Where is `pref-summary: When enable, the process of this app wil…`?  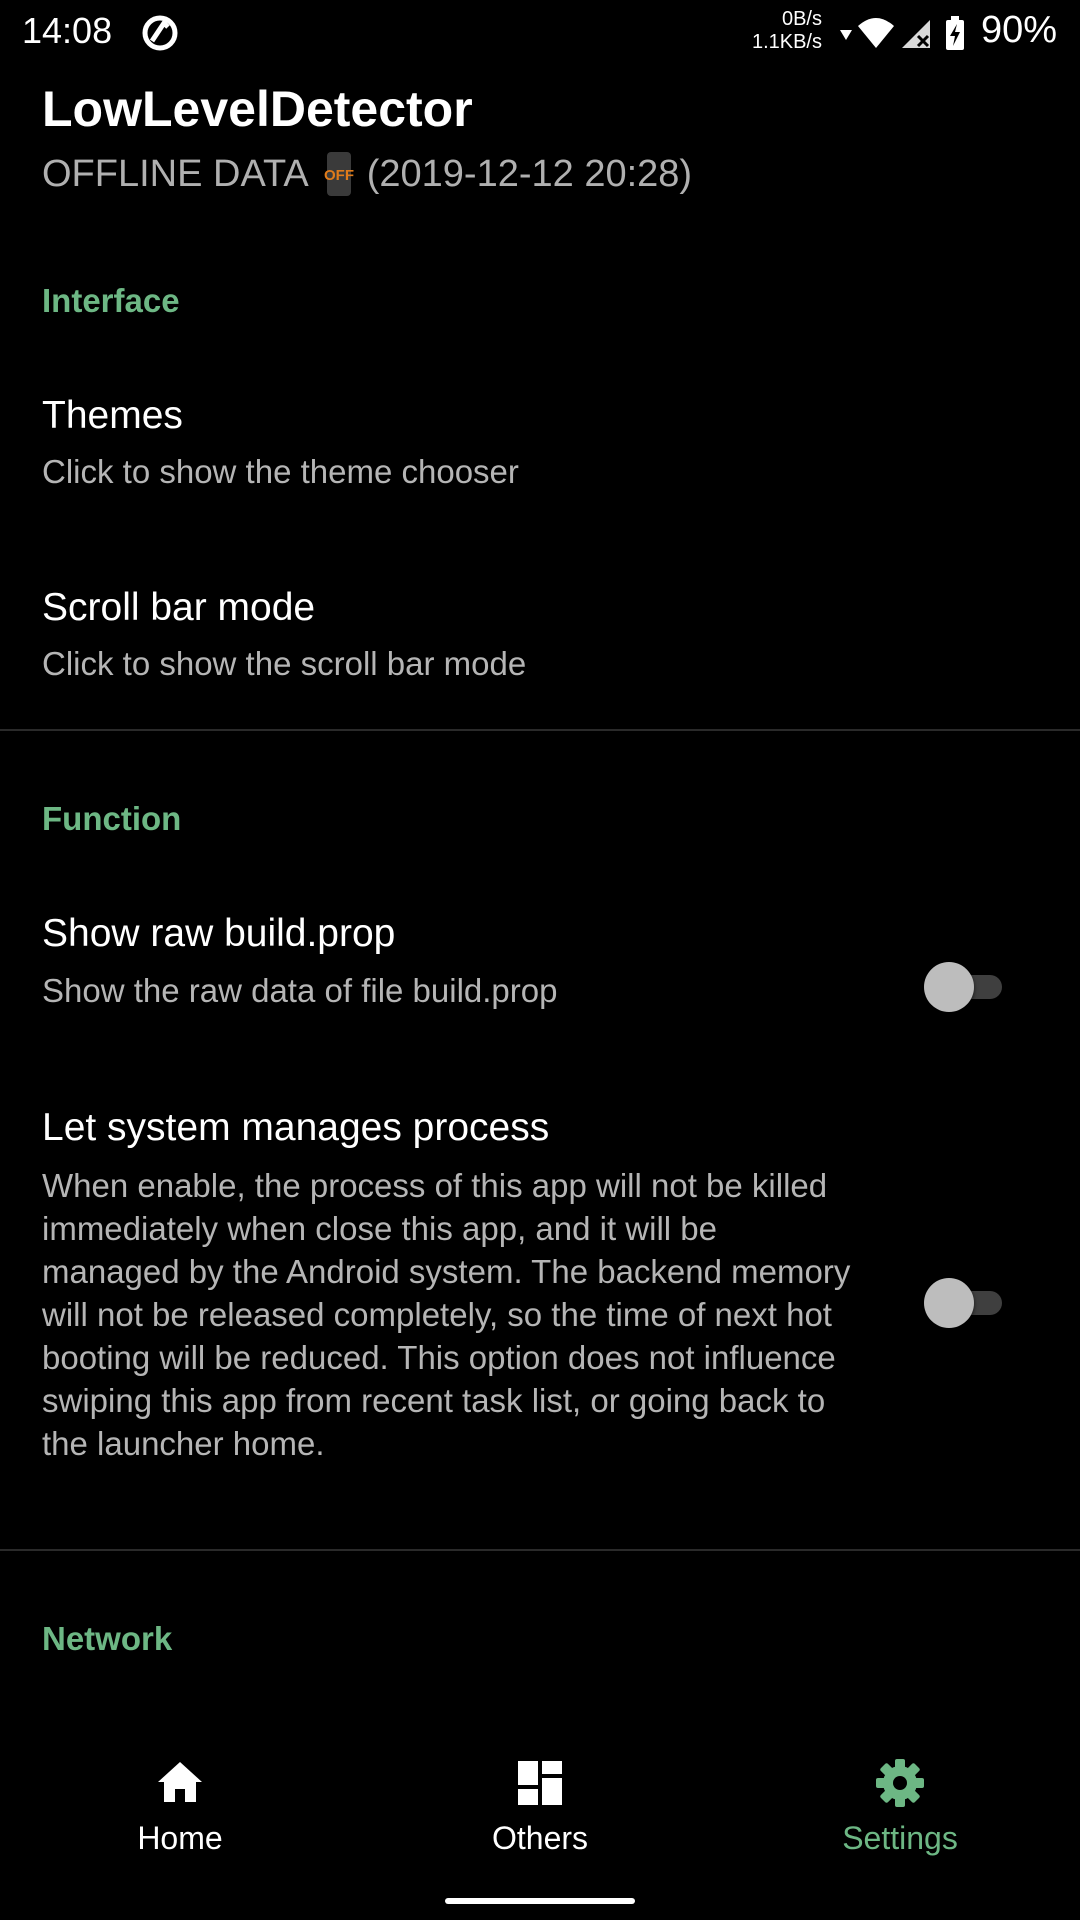
pref-summary: When enable, the process of this app wil… is located at coordinates (446, 1314).